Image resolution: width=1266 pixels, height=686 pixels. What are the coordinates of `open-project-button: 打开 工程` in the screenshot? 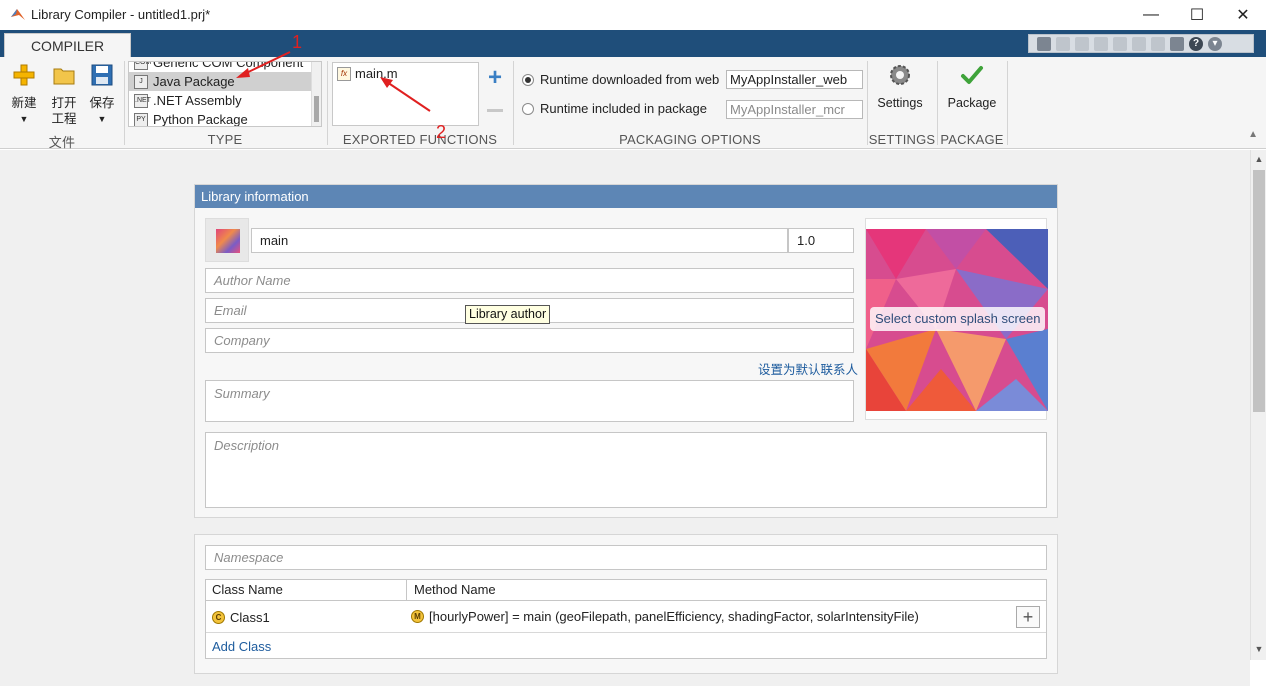 It's located at (64, 95).